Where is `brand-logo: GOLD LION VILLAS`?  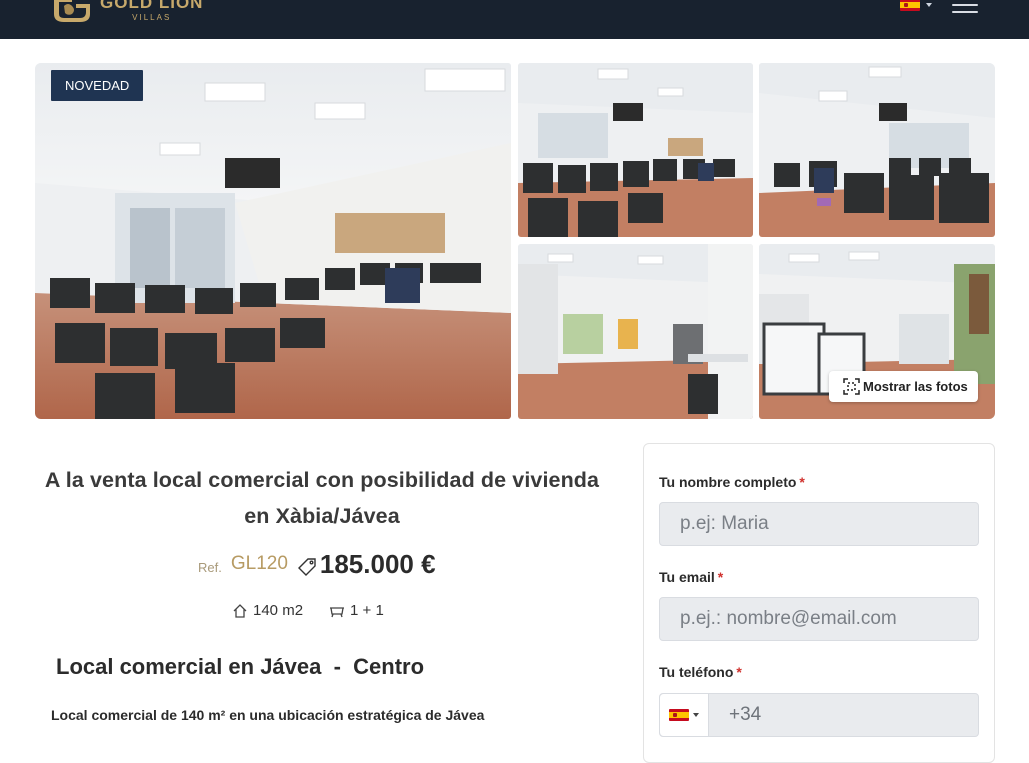 brand-logo: GOLD LION VILLAS is located at coordinates (126, 12).